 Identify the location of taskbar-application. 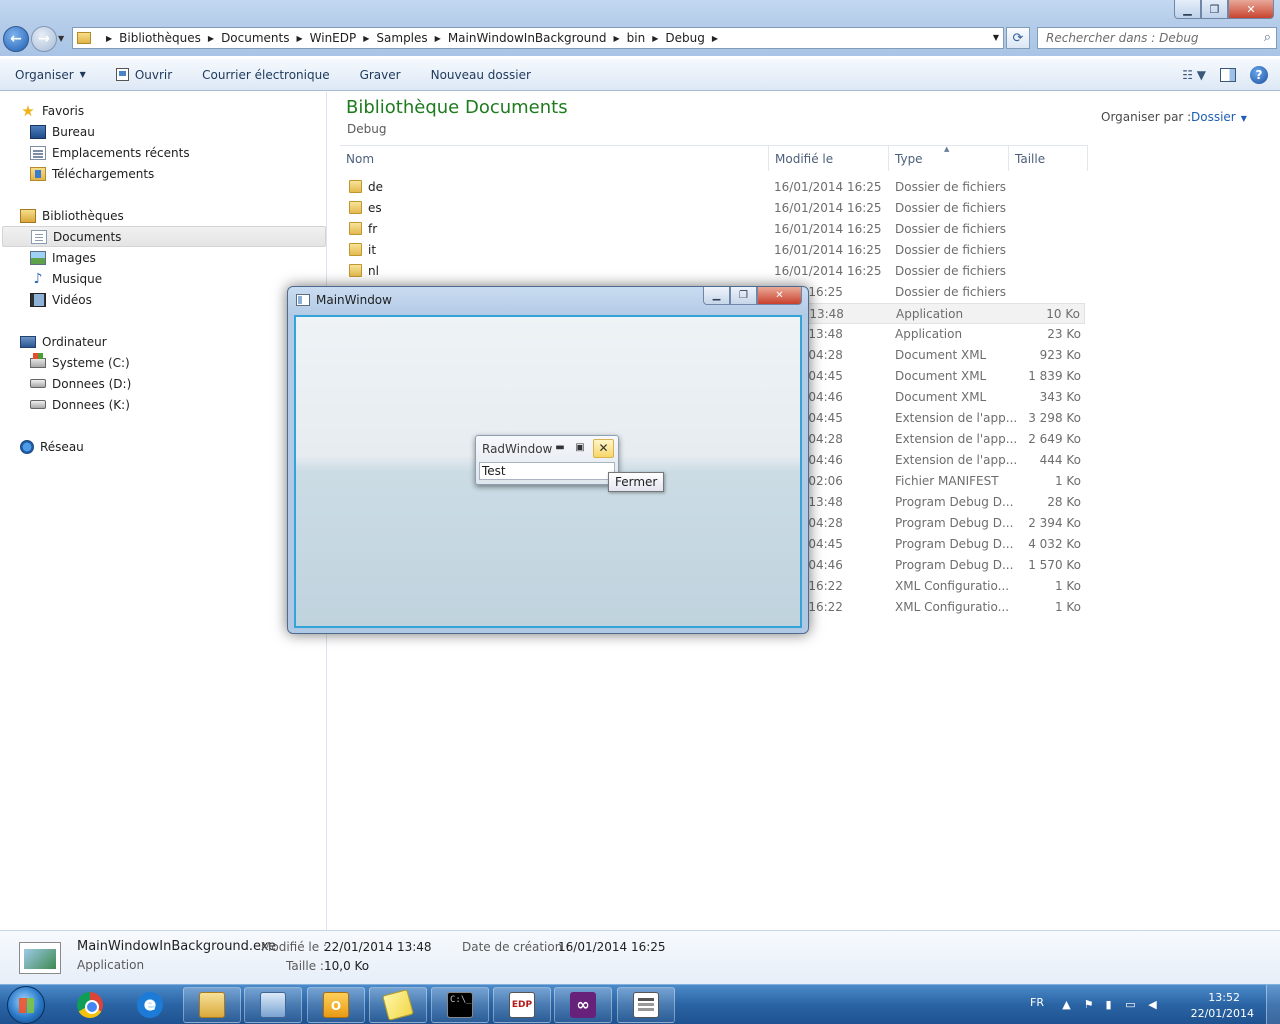
(646, 1005).